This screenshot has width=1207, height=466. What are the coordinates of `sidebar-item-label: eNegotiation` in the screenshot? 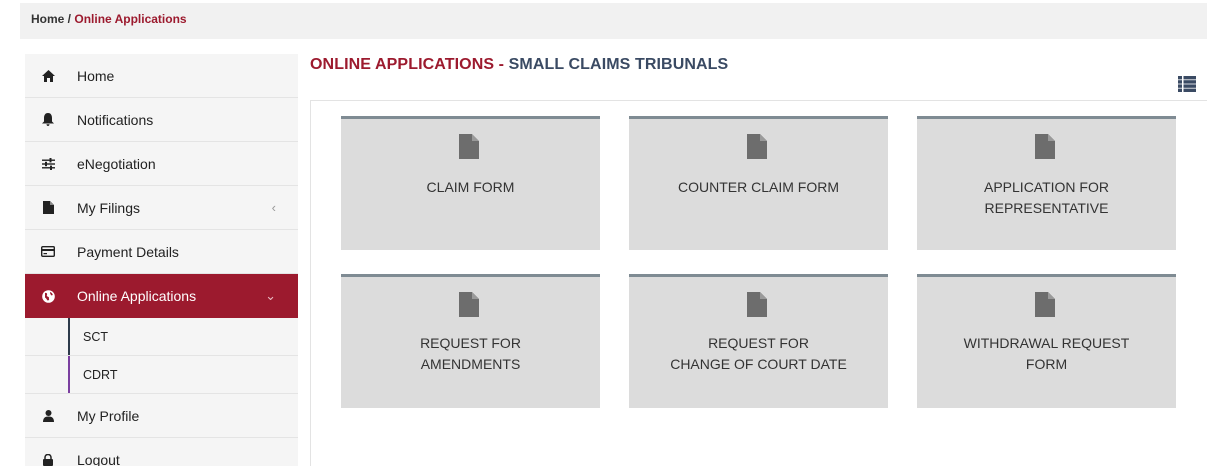 It's located at (116, 163).